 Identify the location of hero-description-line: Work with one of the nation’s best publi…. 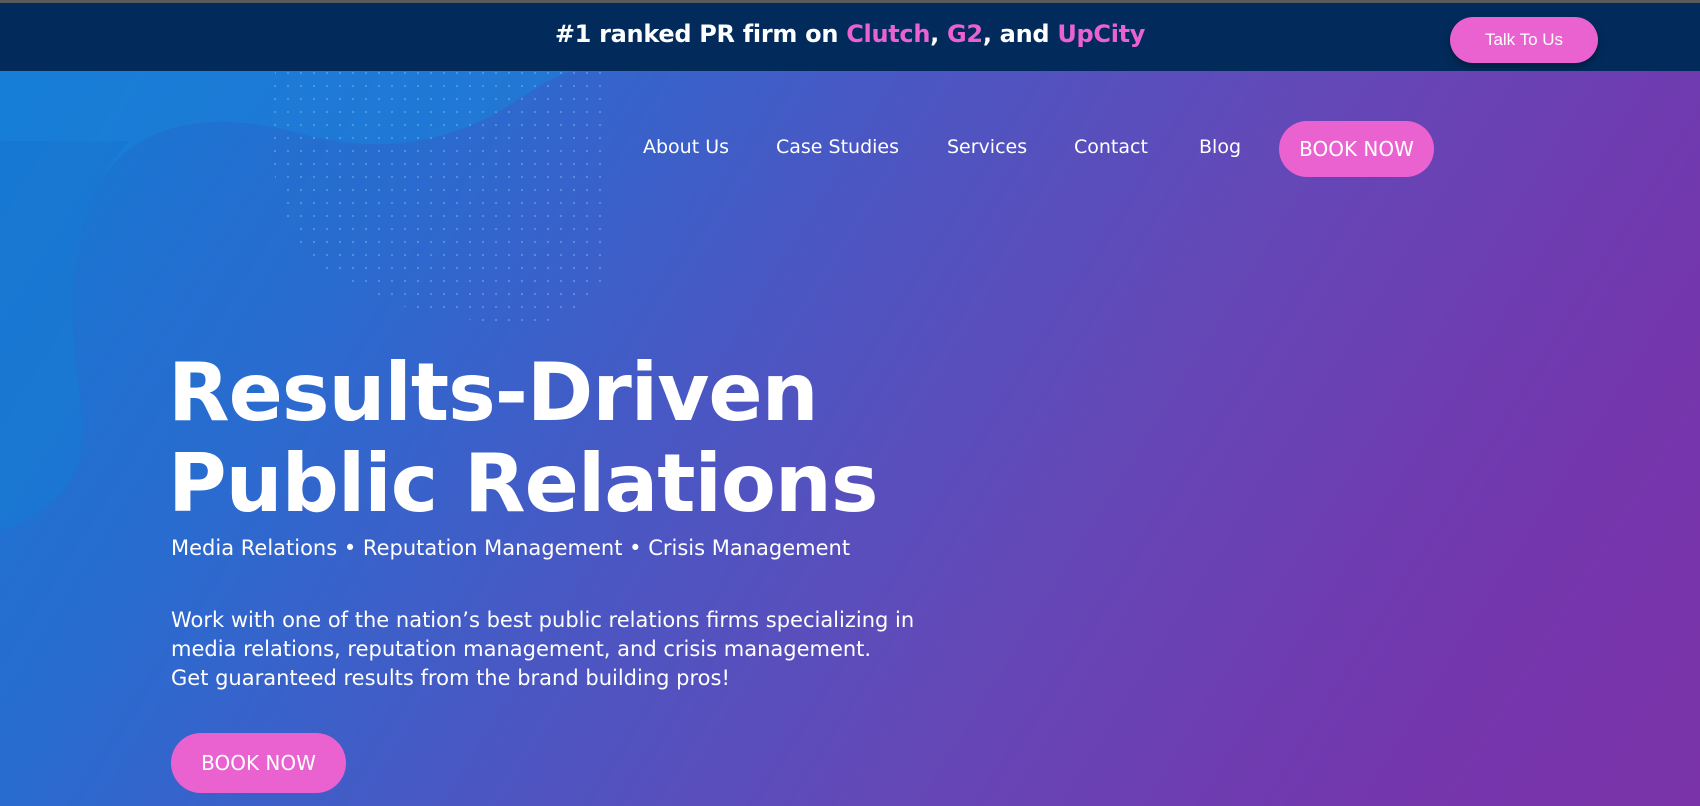
(543, 620).